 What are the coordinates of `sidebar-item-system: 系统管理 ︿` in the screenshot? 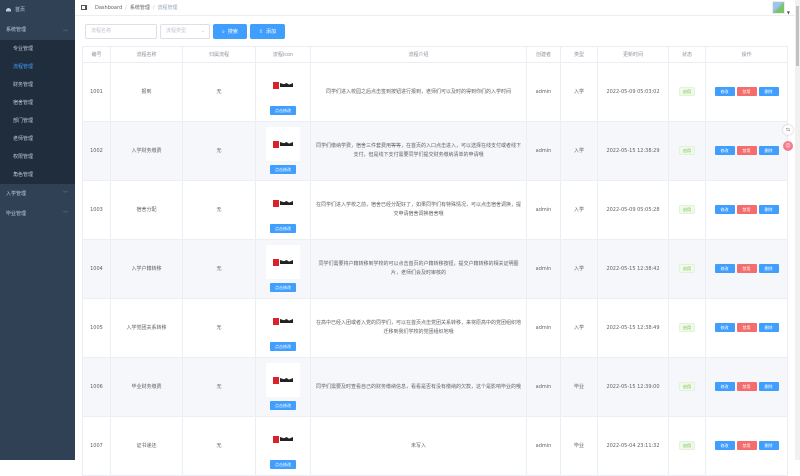 It's located at (37, 30).